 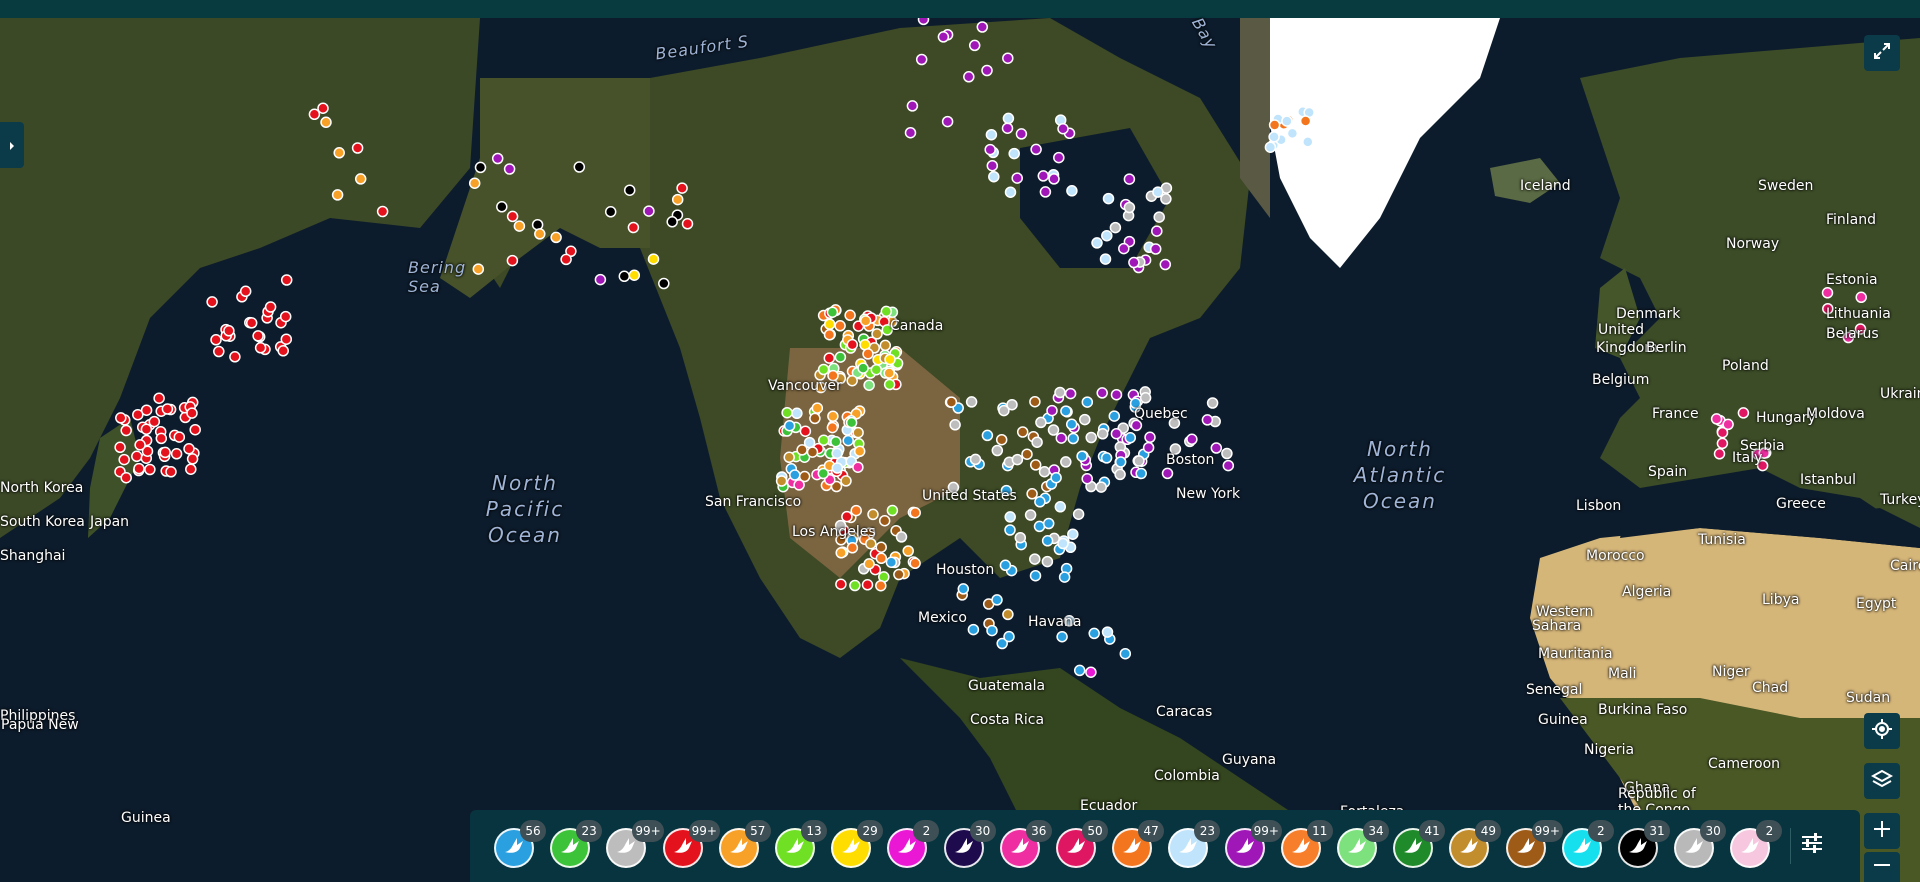 What do you see at coordinates (1812, 845) in the screenshot?
I see `filter-button` at bounding box center [1812, 845].